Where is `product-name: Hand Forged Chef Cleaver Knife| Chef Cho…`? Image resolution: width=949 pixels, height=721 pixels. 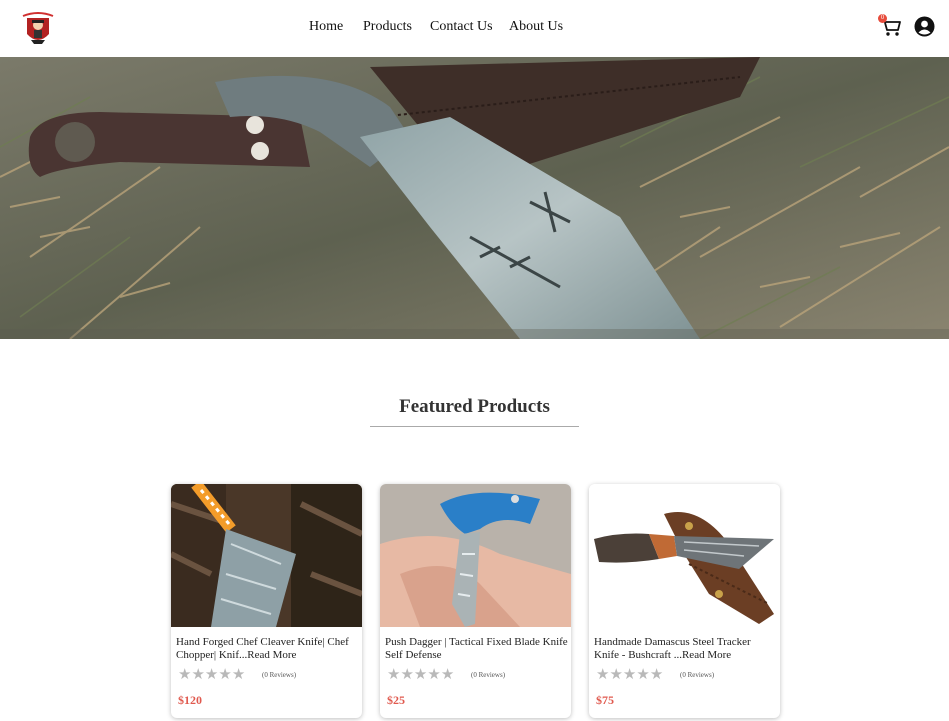
product-name: Hand Forged Chef Cleaver Knife| Chef Cho… is located at coordinates (267, 649).